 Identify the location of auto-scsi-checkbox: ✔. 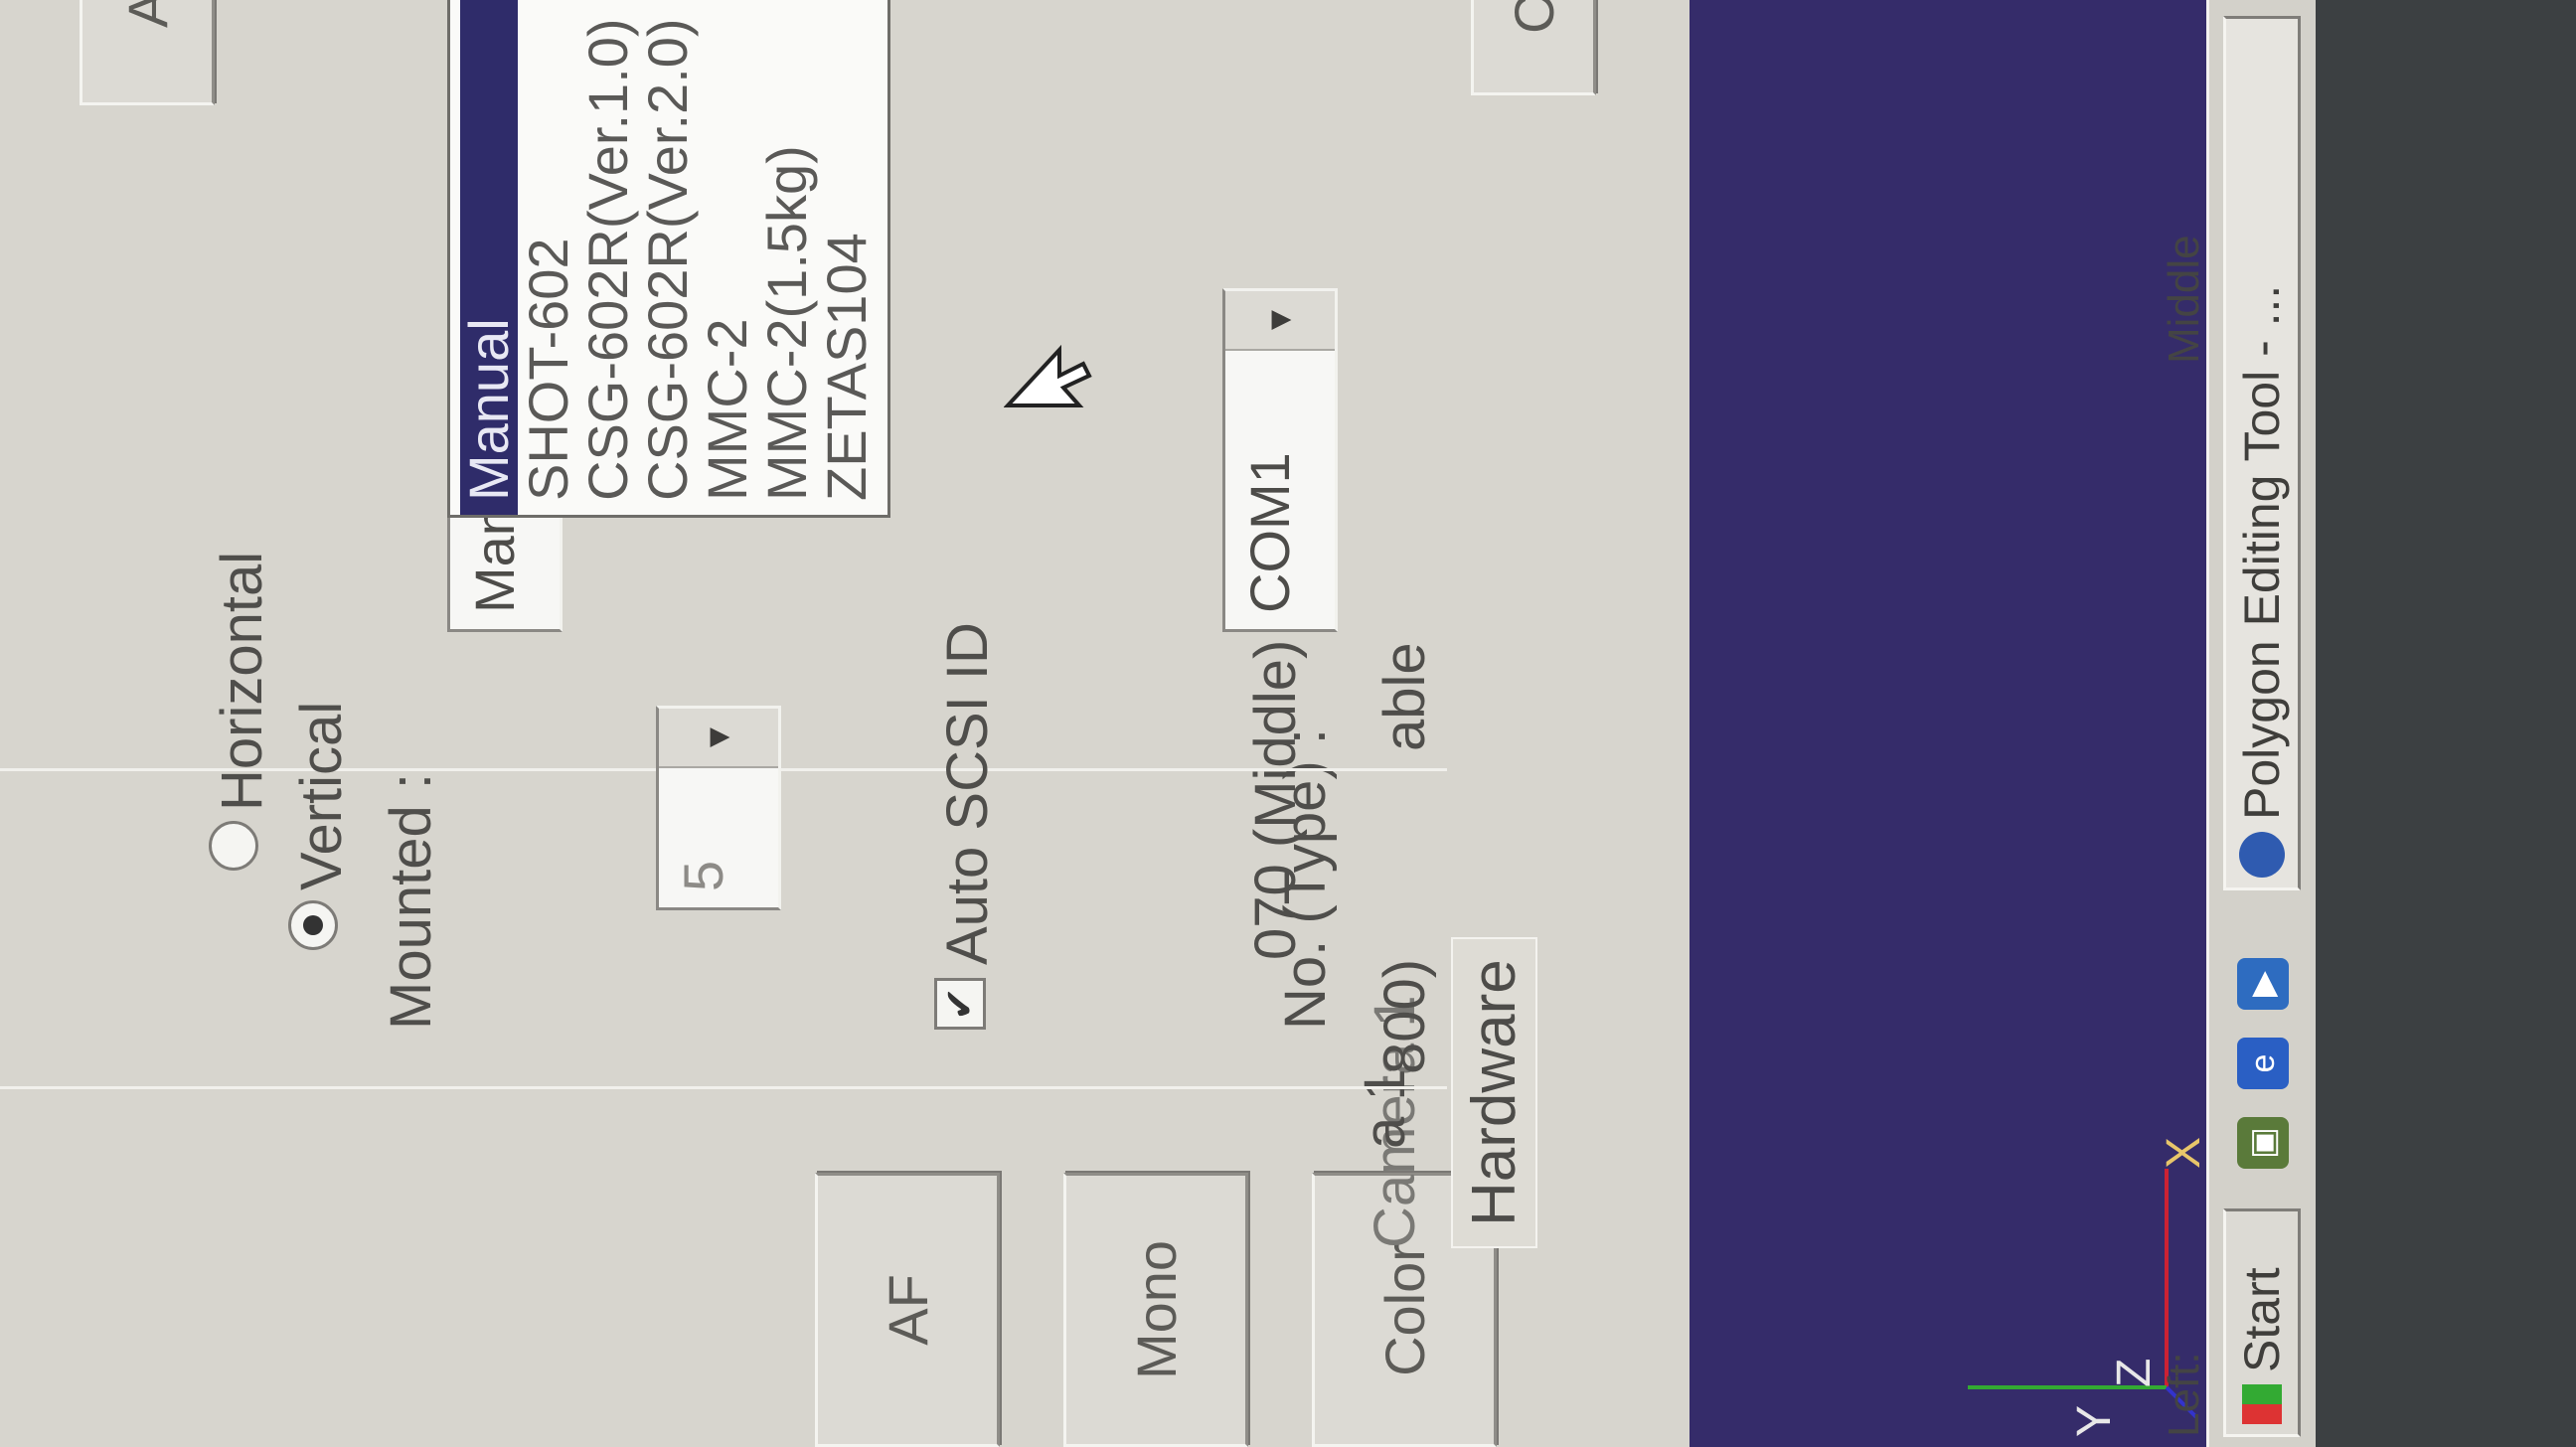
(960, 1004).